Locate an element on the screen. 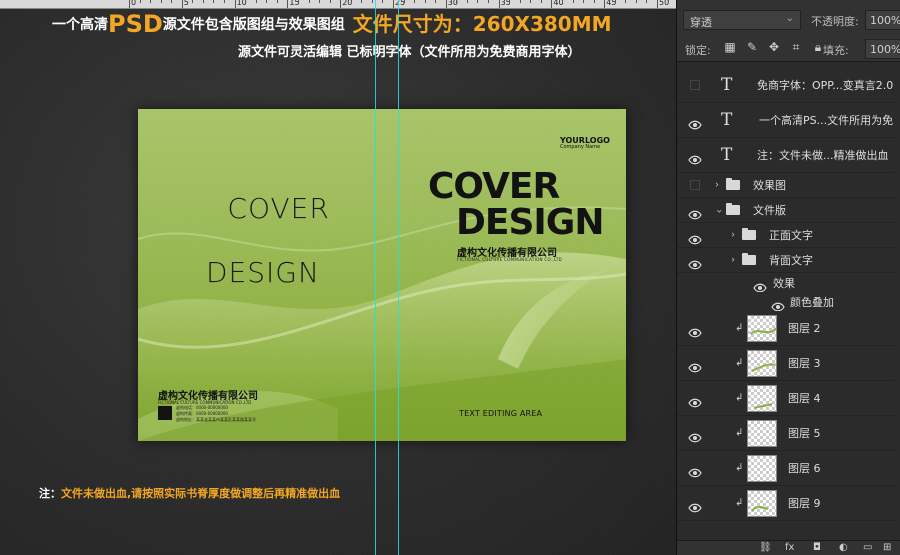 Image resolution: width=900 pixels, height=555 pixels. layer-row: 颜色叠加 is located at coordinates (788, 301).